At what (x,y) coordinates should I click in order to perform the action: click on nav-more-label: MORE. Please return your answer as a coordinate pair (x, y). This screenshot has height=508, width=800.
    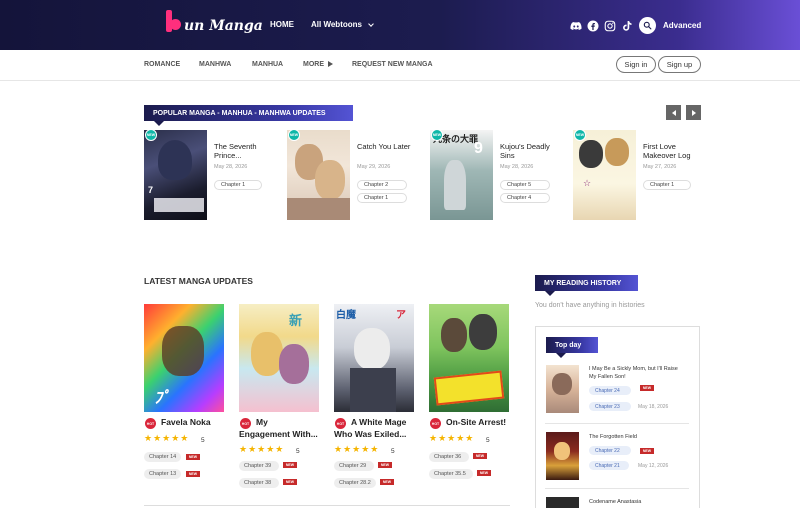
    Looking at the image, I should click on (313, 64).